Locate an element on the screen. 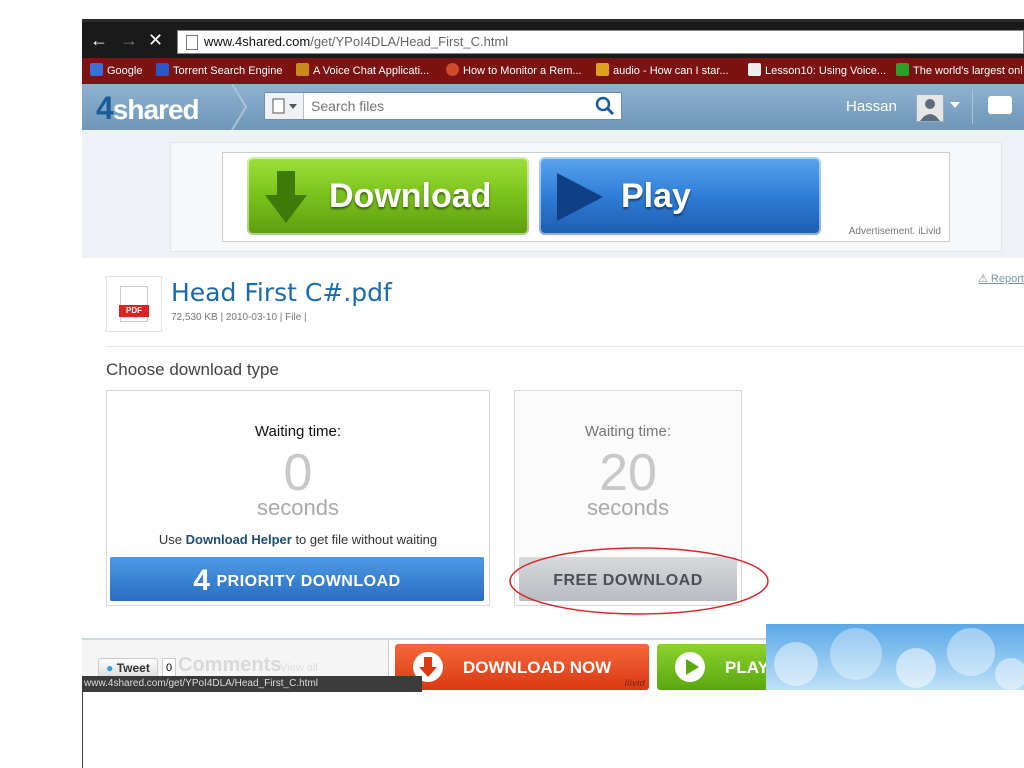  url-host: www.4shared.com is located at coordinates (257, 41).